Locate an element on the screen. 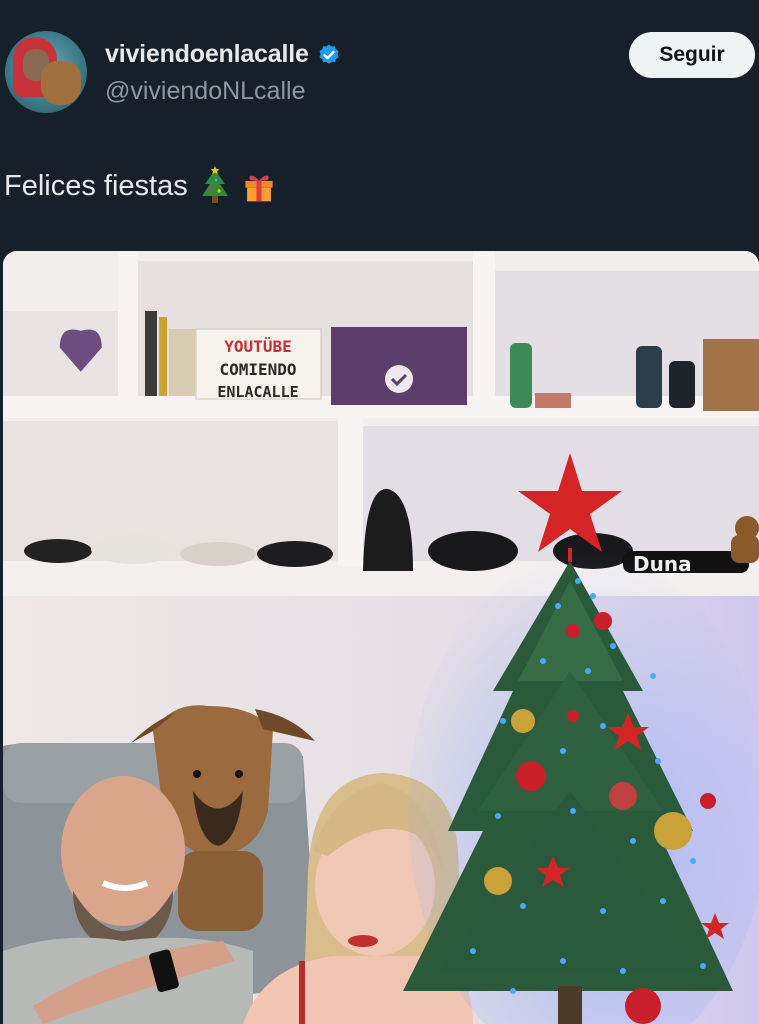 The image size is (759, 1024). svg-text: YOUTÜBE is located at coordinates (257, 346).